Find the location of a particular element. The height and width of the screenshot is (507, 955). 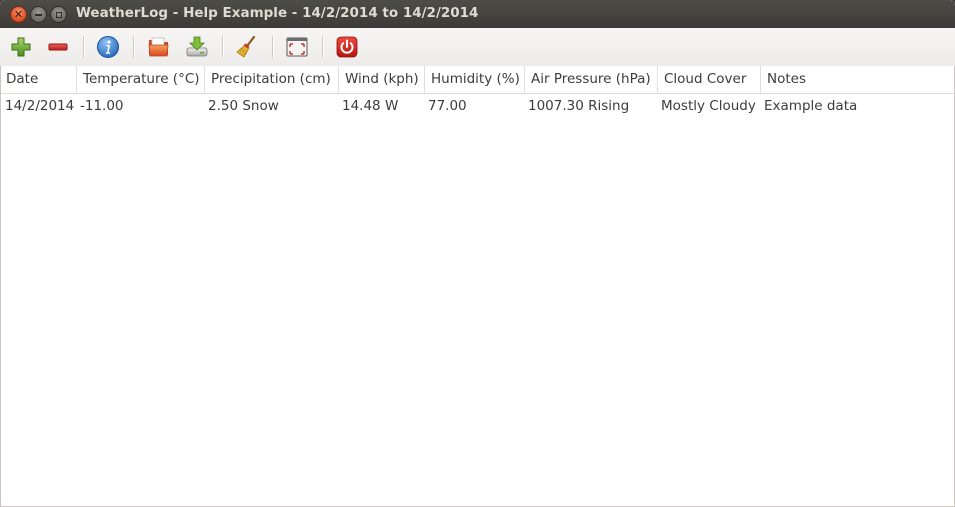

column-header-date: Date is located at coordinates (38, 79).